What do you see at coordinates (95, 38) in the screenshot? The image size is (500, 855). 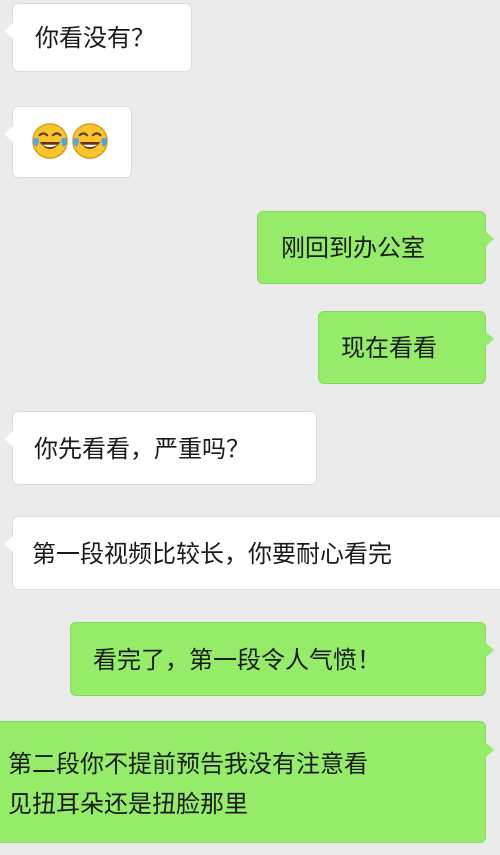 I see `message-text: 你看没有？` at bounding box center [95, 38].